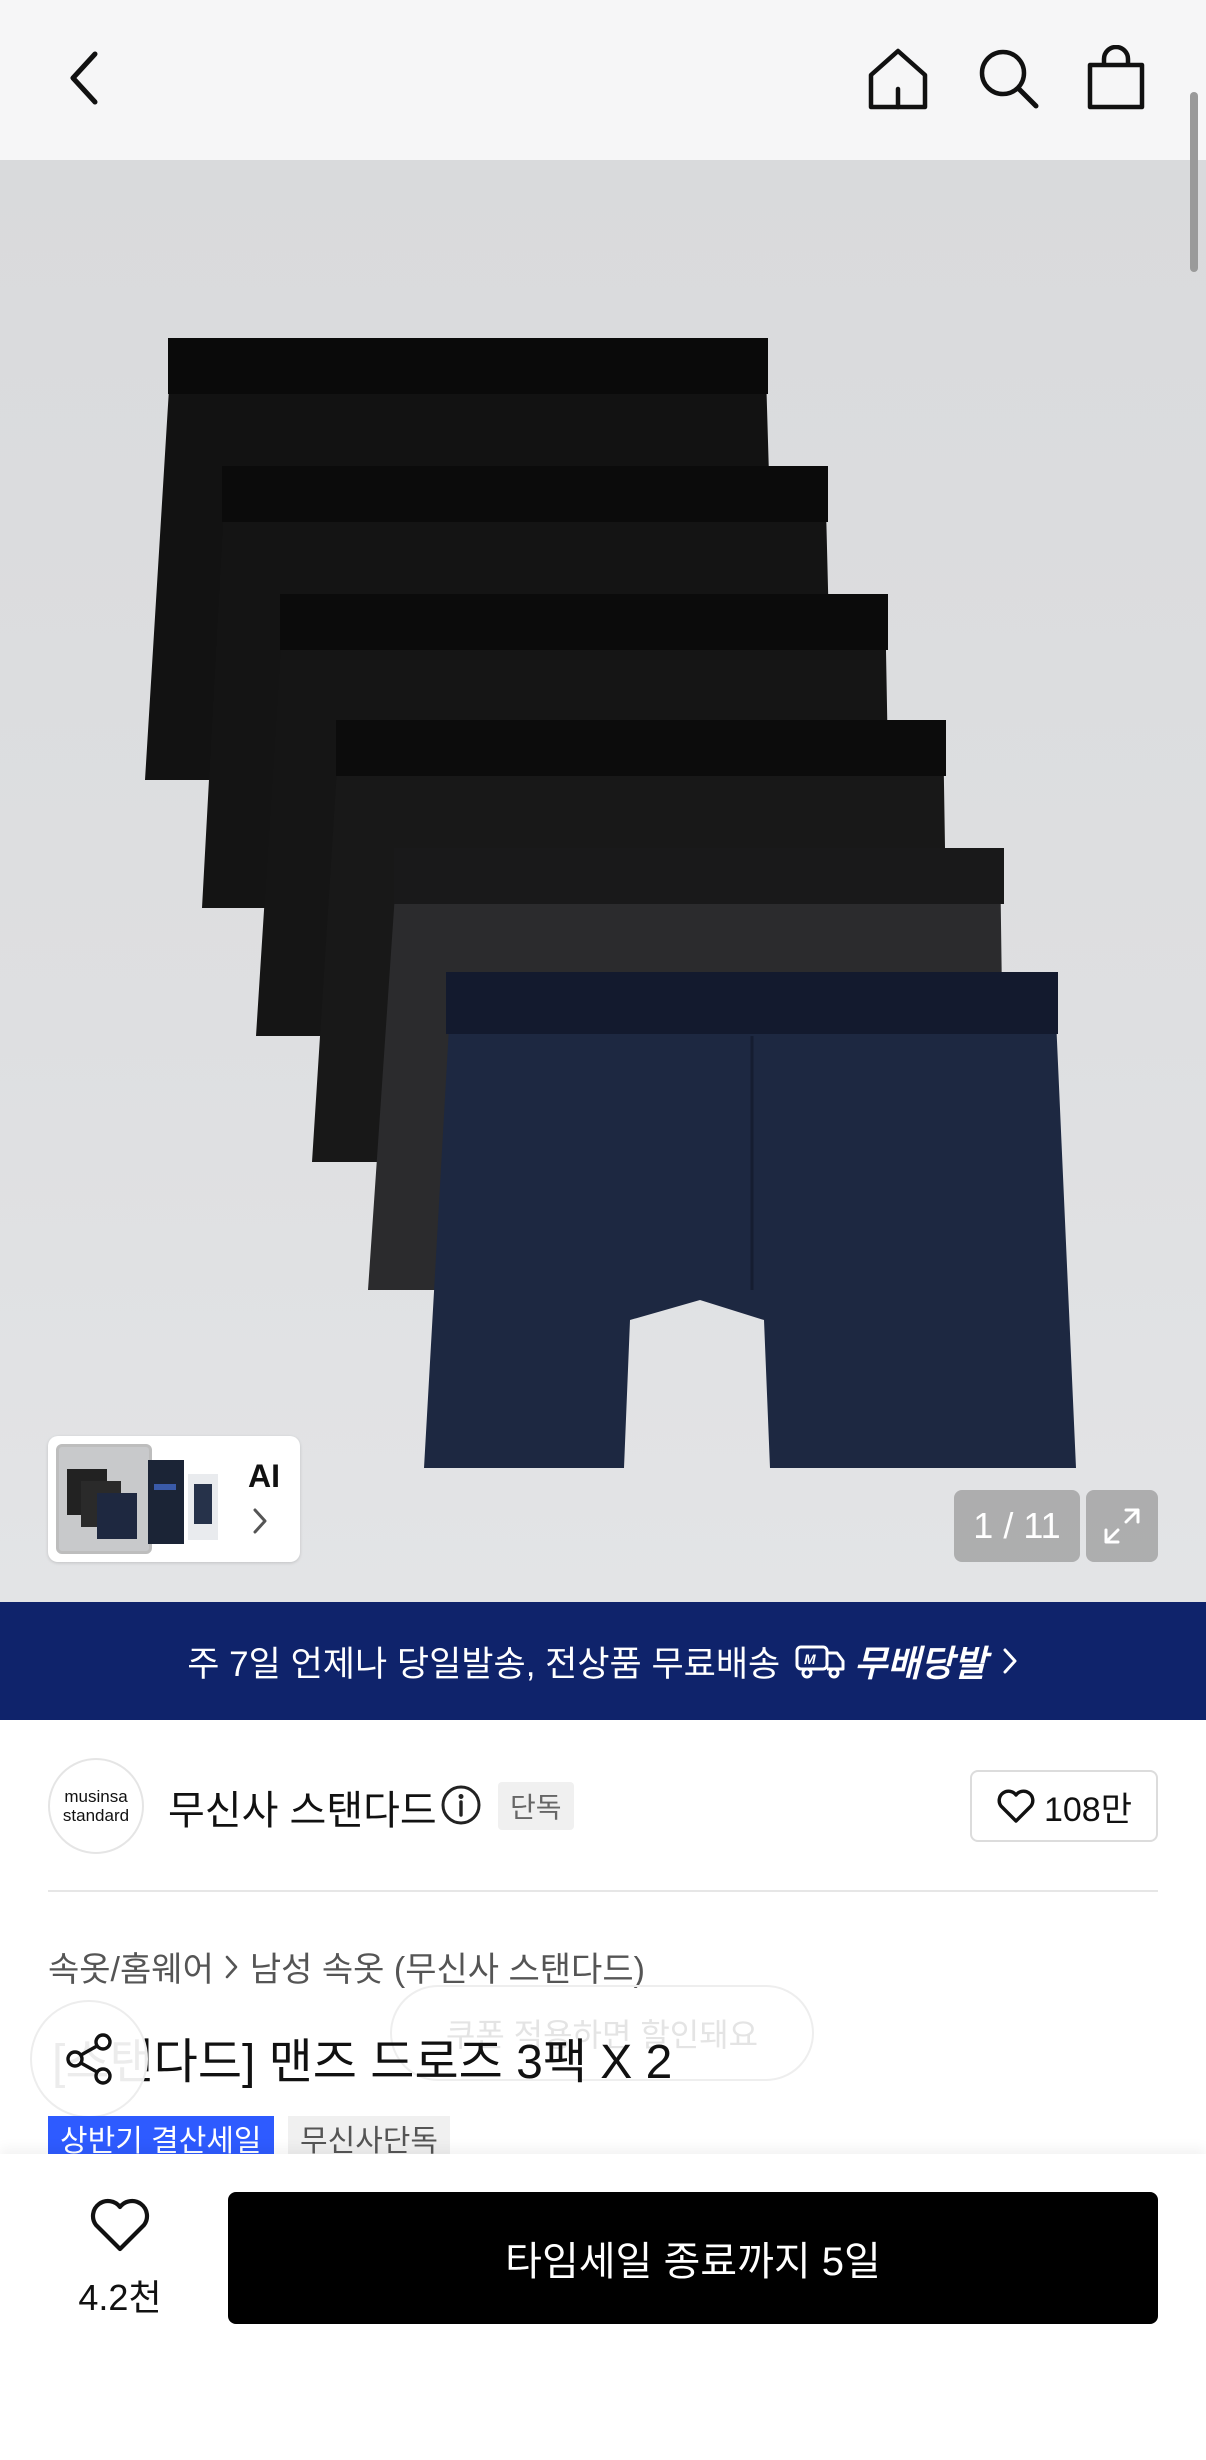 The image size is (1206, 2460). Describe the element at coordinates (603, 80) in the screenshot. I see `top-nav-bar` at that location.